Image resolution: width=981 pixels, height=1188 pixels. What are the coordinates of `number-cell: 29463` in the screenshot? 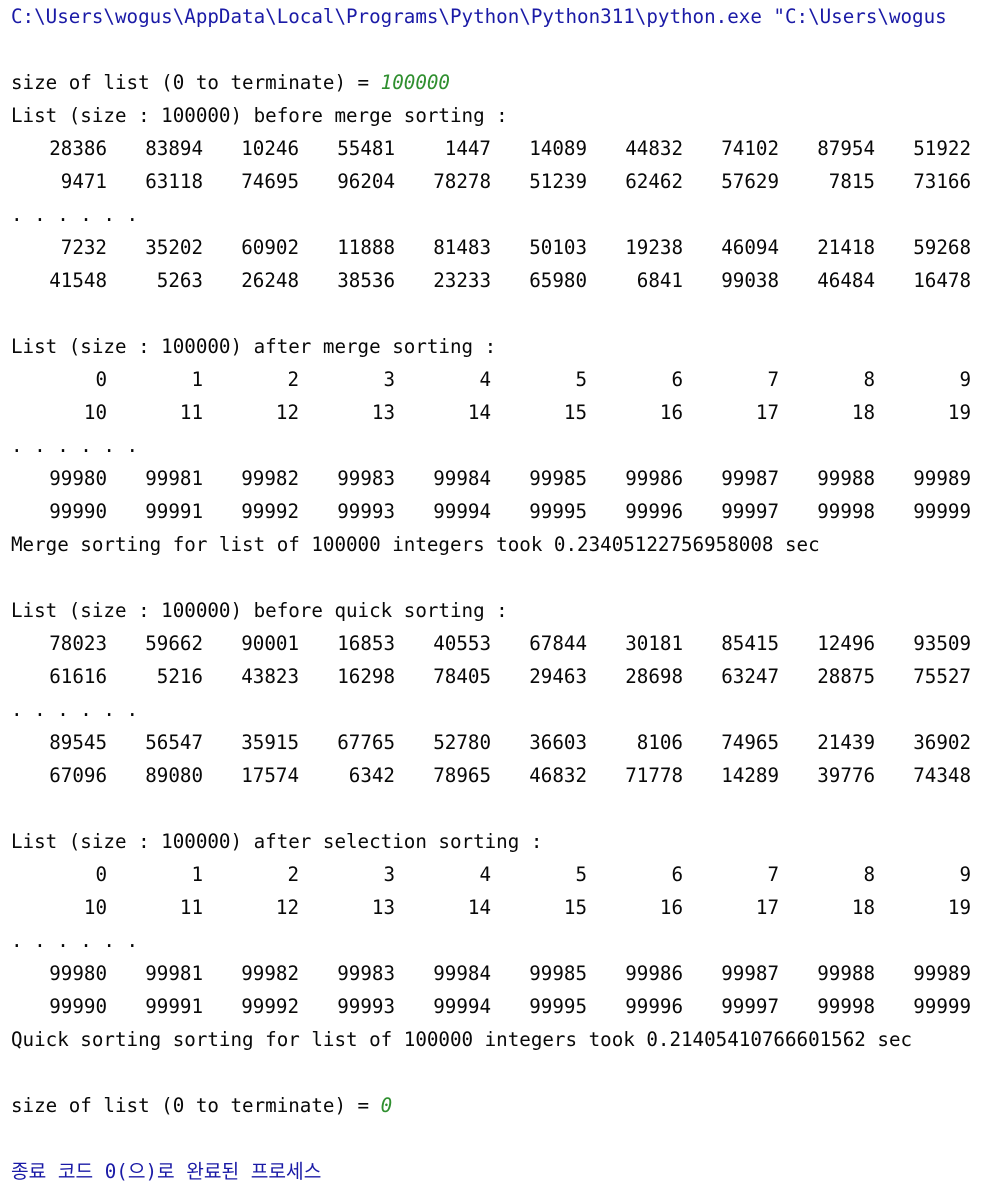 It's located at (558, 676).